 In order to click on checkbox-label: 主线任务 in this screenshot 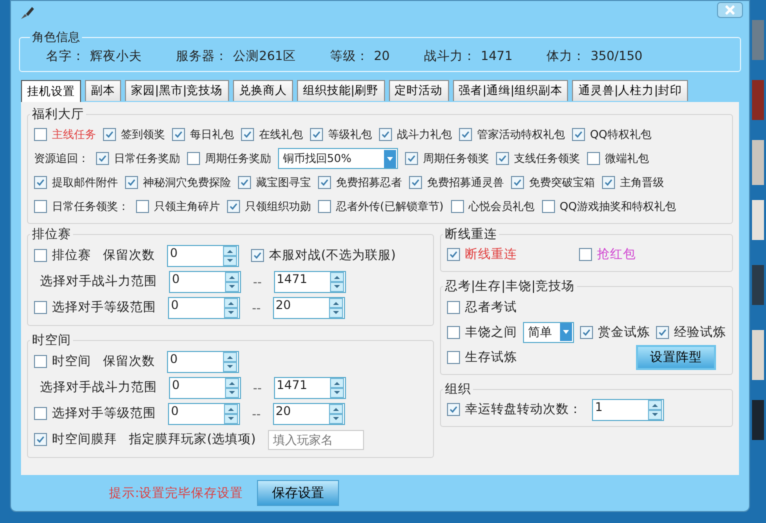, I will do `click(74, 134)`.